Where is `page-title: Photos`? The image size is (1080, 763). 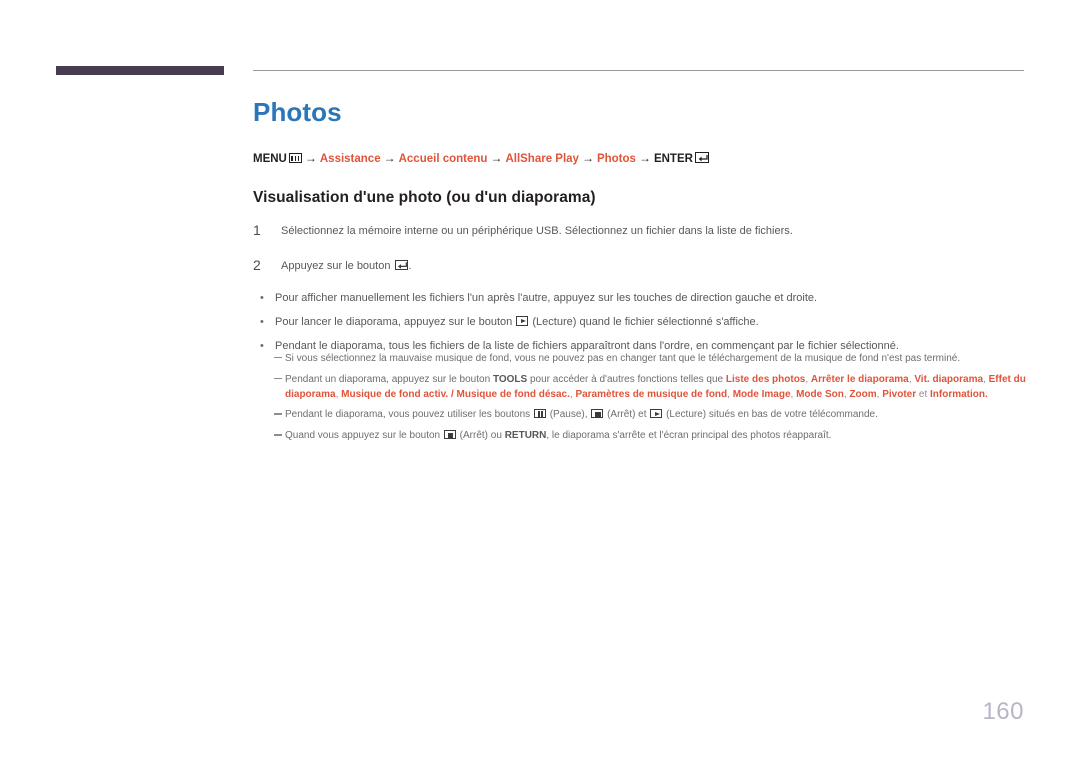 page-title: Photos is located at coordinates (297, 112).